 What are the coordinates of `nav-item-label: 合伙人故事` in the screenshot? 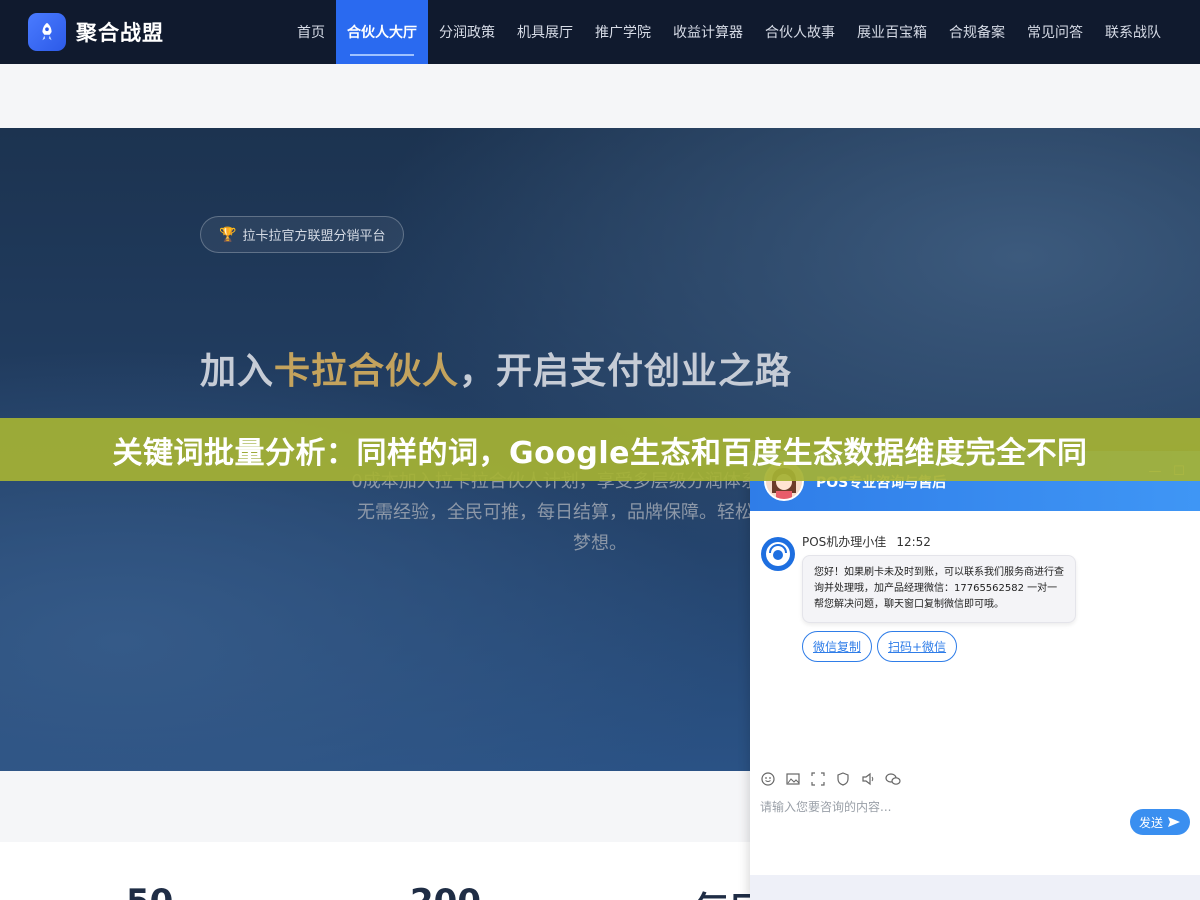 It's located at (800, 33).